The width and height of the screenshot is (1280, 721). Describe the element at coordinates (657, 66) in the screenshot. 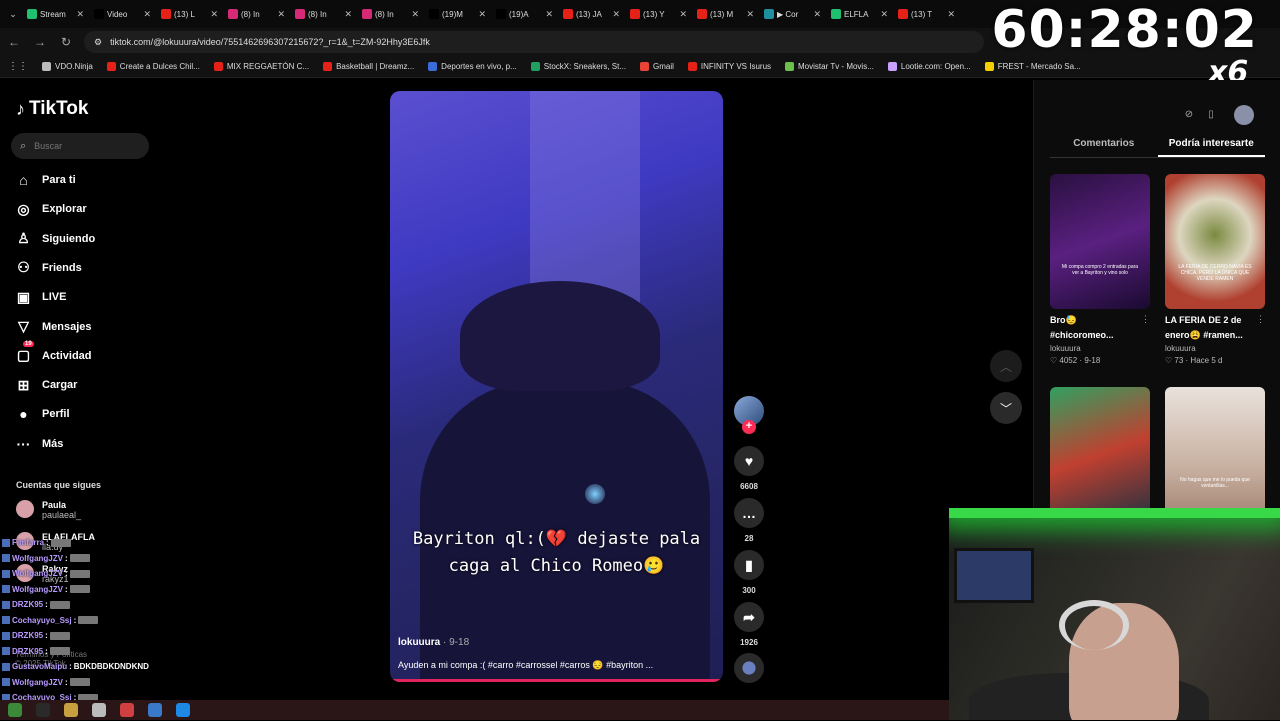

I see `bookmark-item: Gmail` at that location.